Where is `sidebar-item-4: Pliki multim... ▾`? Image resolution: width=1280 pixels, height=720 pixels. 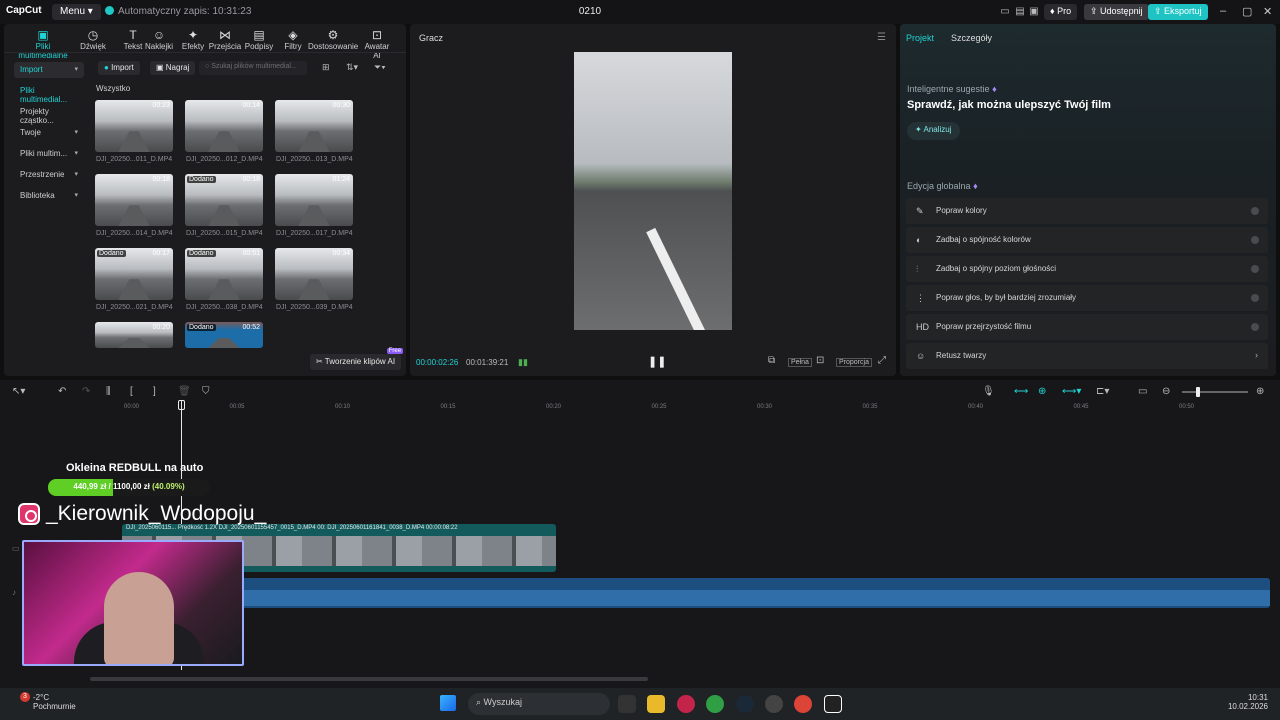 sidebar-item-4: Pliki multim... ▾ is located at coordinates (49, 154).